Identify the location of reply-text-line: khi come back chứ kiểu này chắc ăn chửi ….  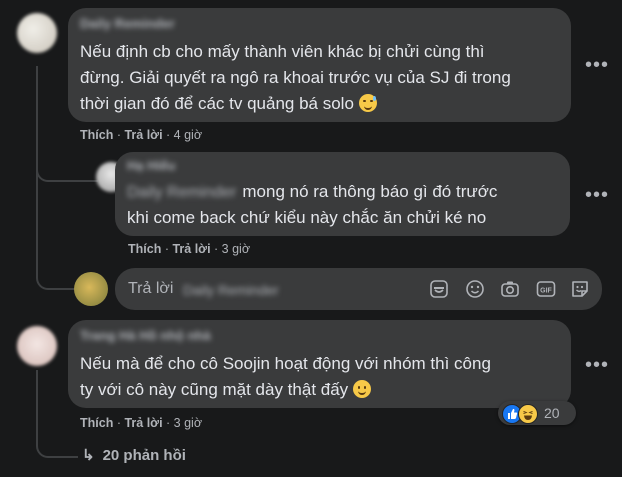
(307, 217).